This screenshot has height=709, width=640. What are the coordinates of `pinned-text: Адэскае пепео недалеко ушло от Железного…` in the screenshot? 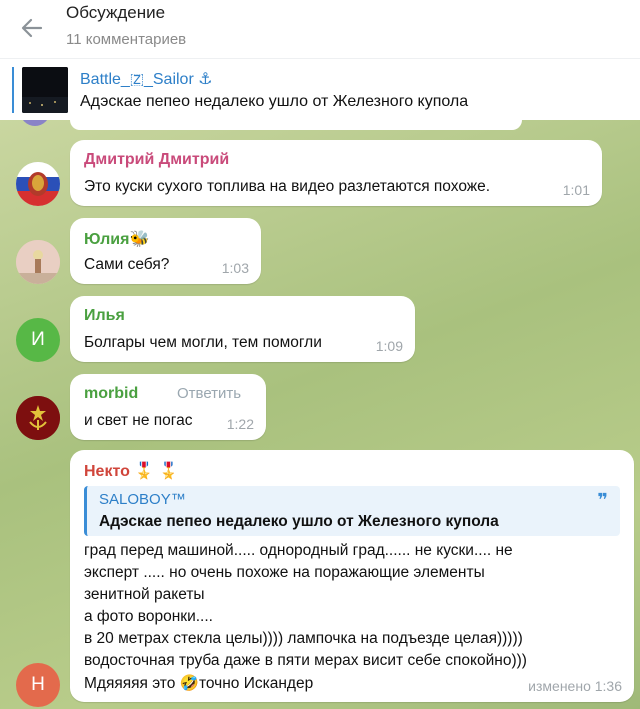 It's located at (274, 101).